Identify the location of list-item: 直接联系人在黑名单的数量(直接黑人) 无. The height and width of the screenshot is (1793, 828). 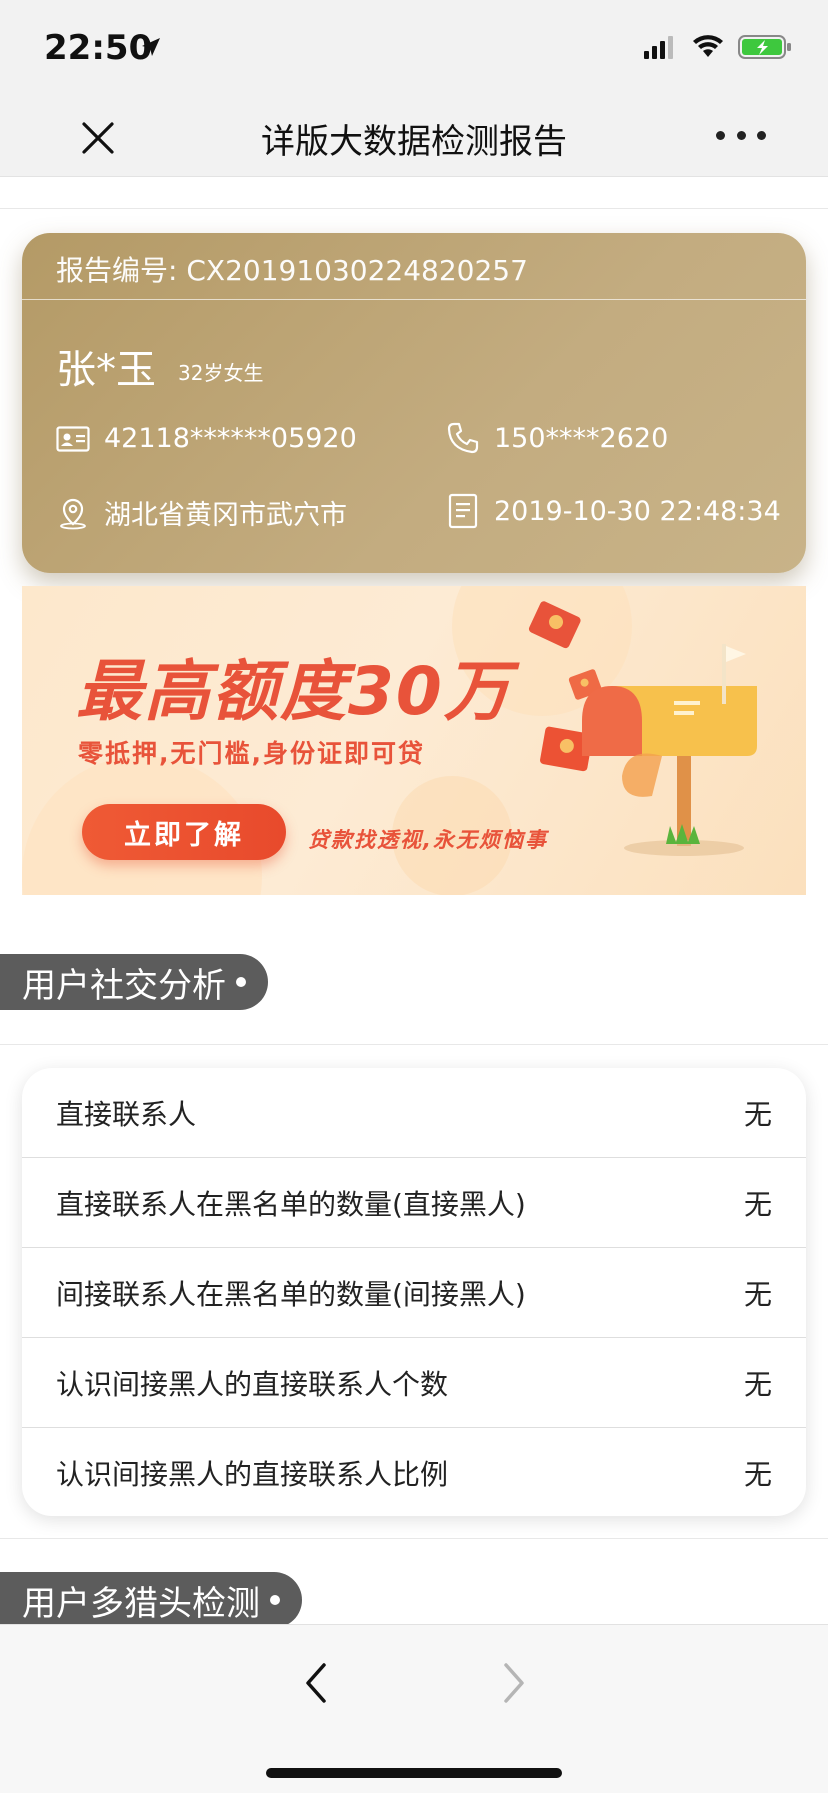
(414, 1203).